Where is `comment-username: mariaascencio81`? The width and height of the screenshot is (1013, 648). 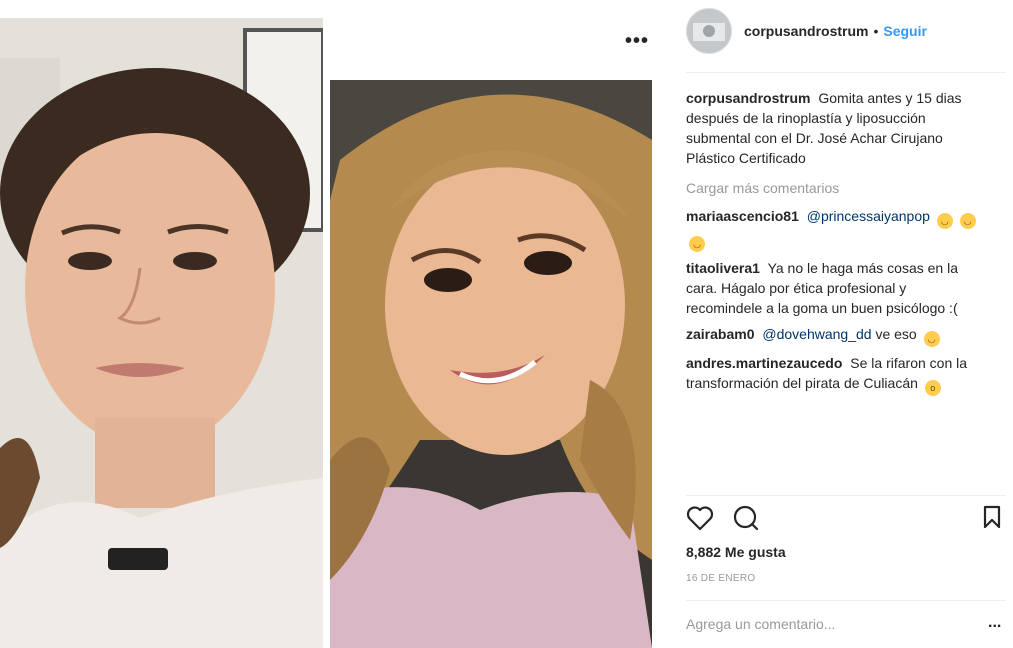 comment-username: mariaascencio81 is located at coordinates (742, 216).